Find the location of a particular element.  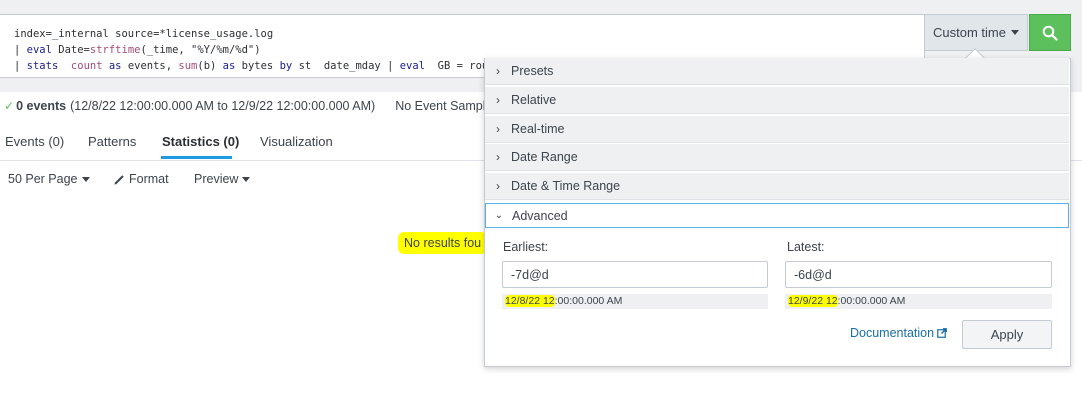

accordion-date-time-range: › Date & Time Range is located at coordinates (777, 186).